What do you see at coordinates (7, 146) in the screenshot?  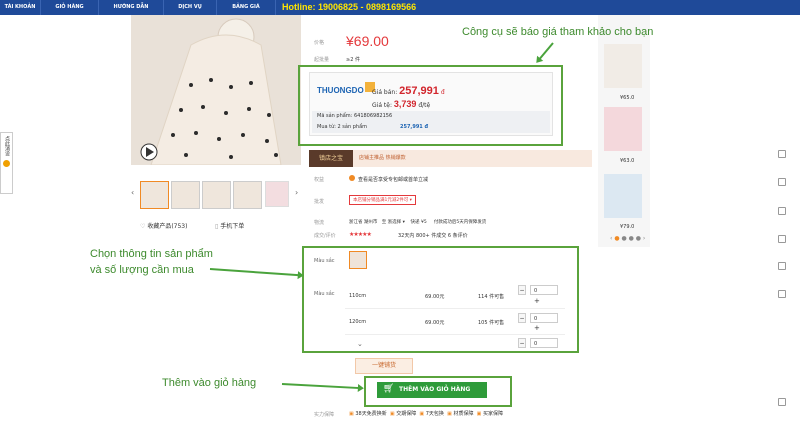 I see `left-tab-label: 点此消设` at bounding box center [7, 146].